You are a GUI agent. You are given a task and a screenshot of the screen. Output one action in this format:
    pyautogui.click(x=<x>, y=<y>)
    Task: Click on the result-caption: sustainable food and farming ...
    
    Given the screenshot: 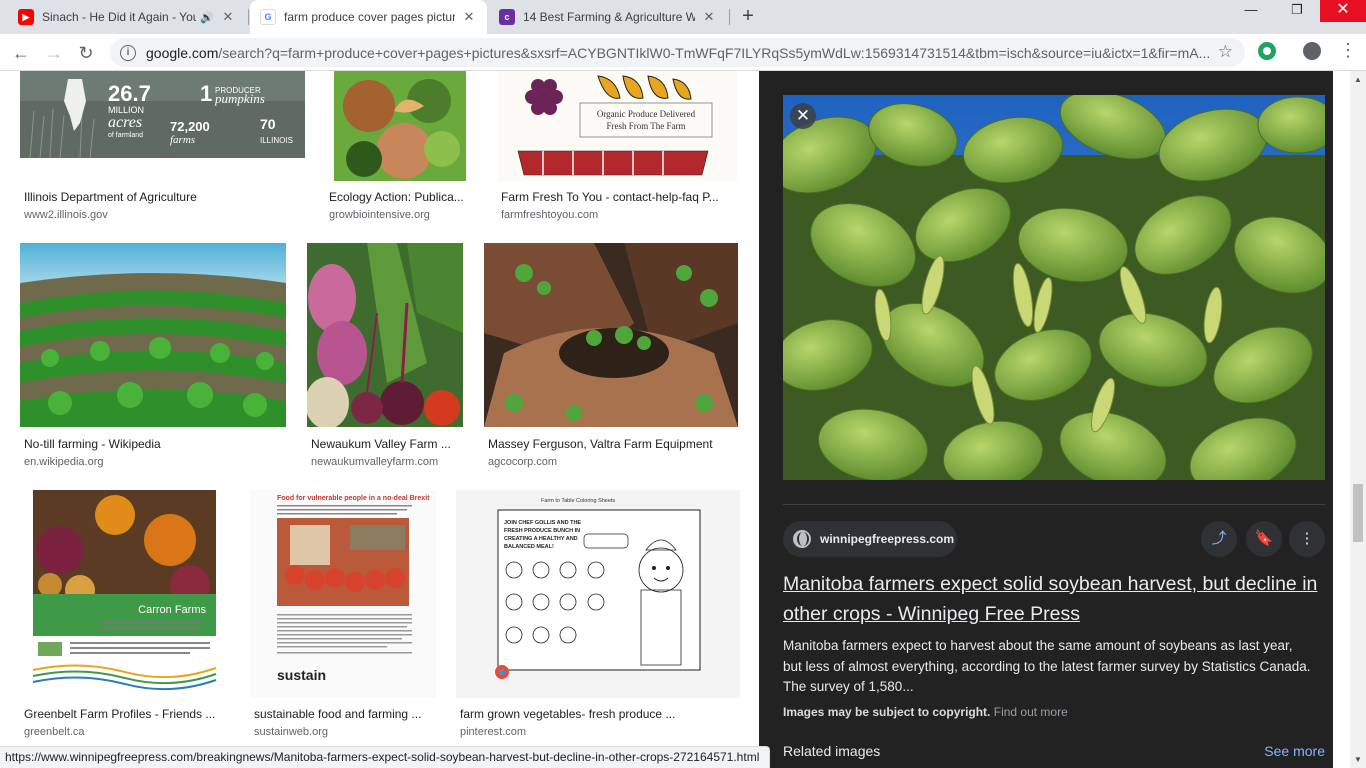 What is the action you would take?
    pyautogui.click(x=345, y=714)
    